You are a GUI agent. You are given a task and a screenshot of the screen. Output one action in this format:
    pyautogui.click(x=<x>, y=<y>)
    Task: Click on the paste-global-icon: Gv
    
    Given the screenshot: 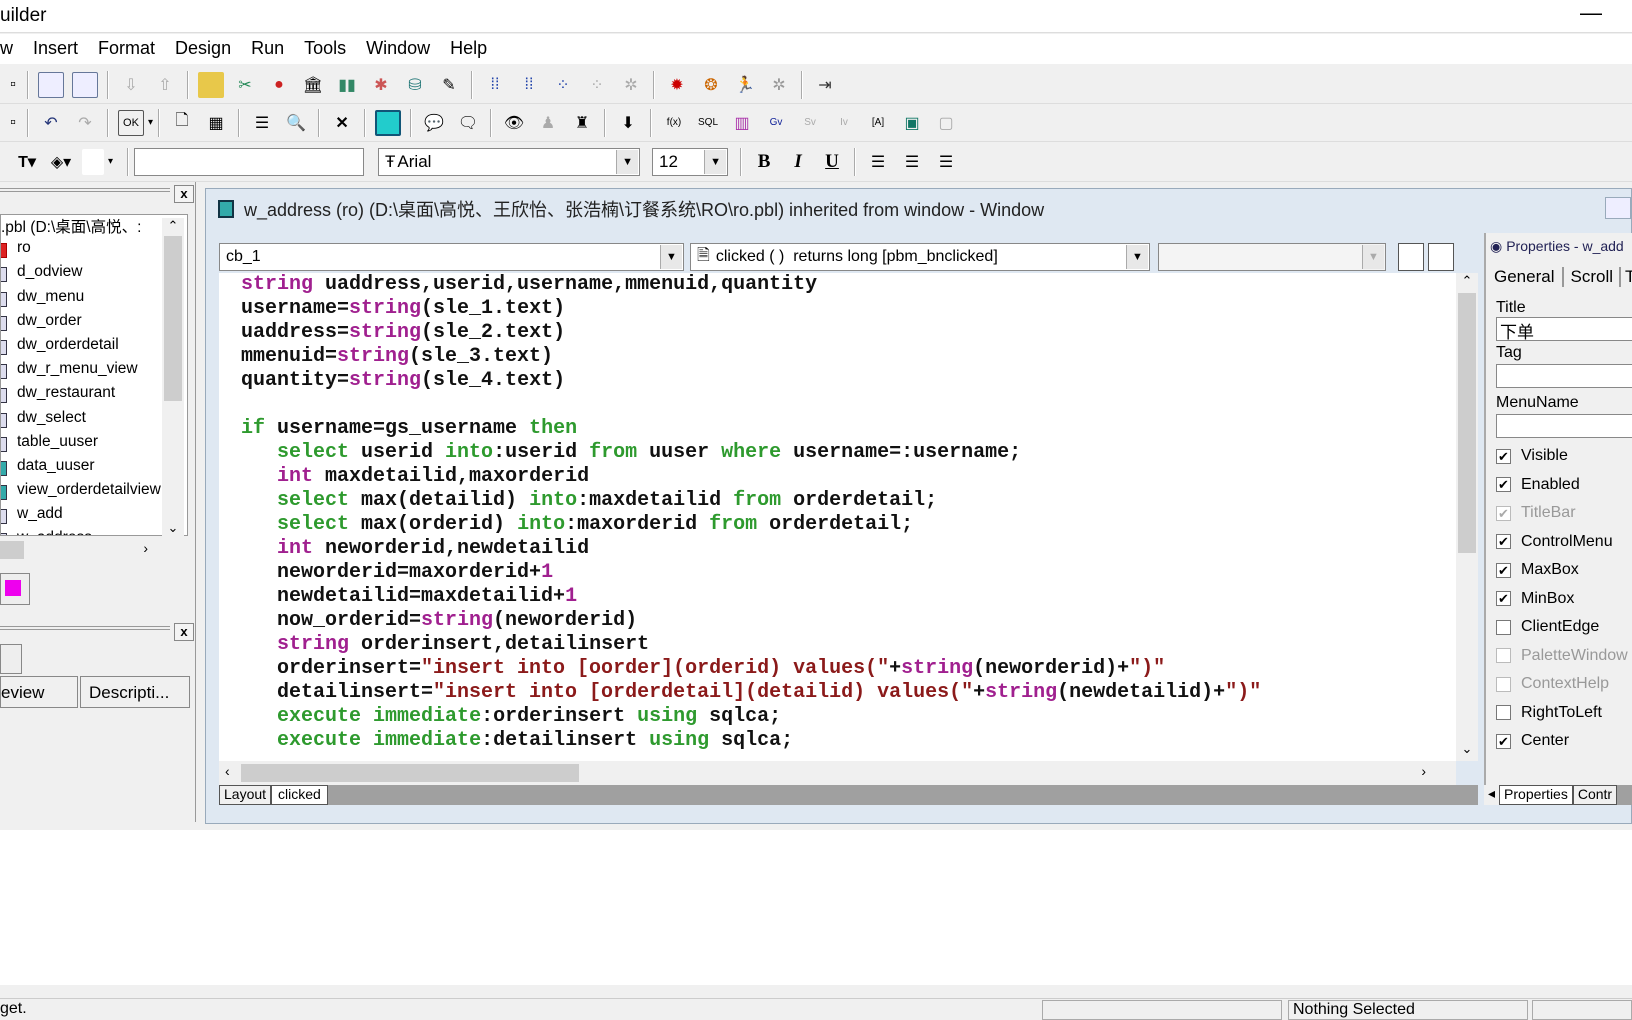 What is the action you would take?
    pyautogui.click(x=776, y=123)
    